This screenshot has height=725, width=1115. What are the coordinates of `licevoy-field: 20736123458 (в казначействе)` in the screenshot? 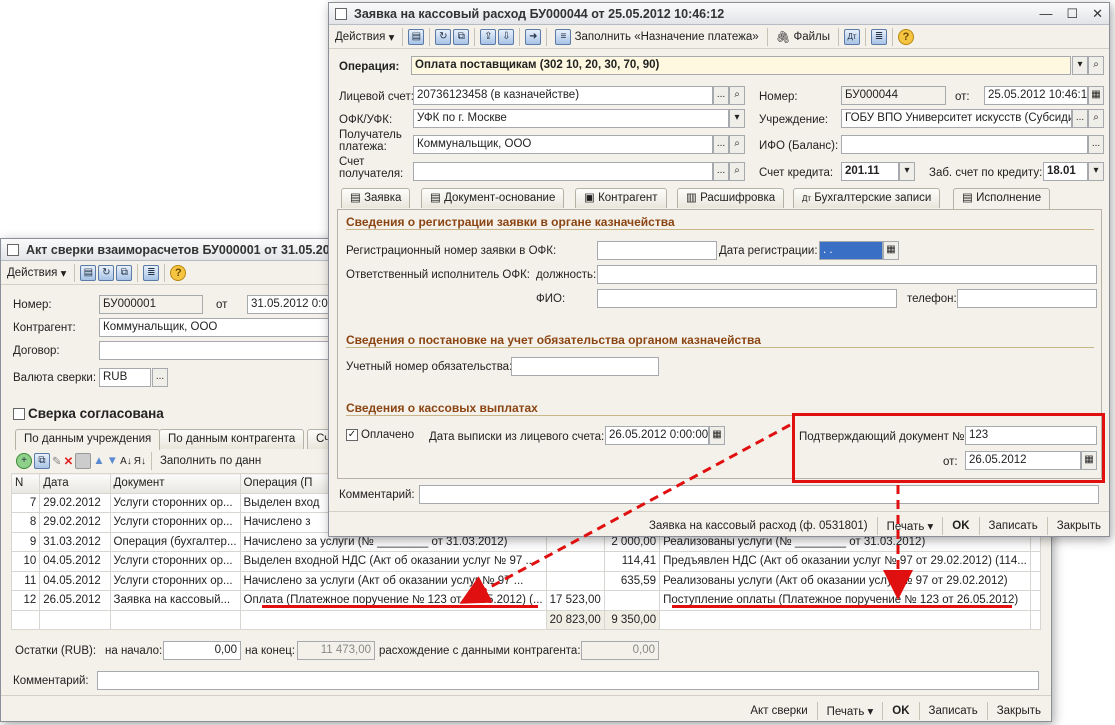 It's located at (563, 95).